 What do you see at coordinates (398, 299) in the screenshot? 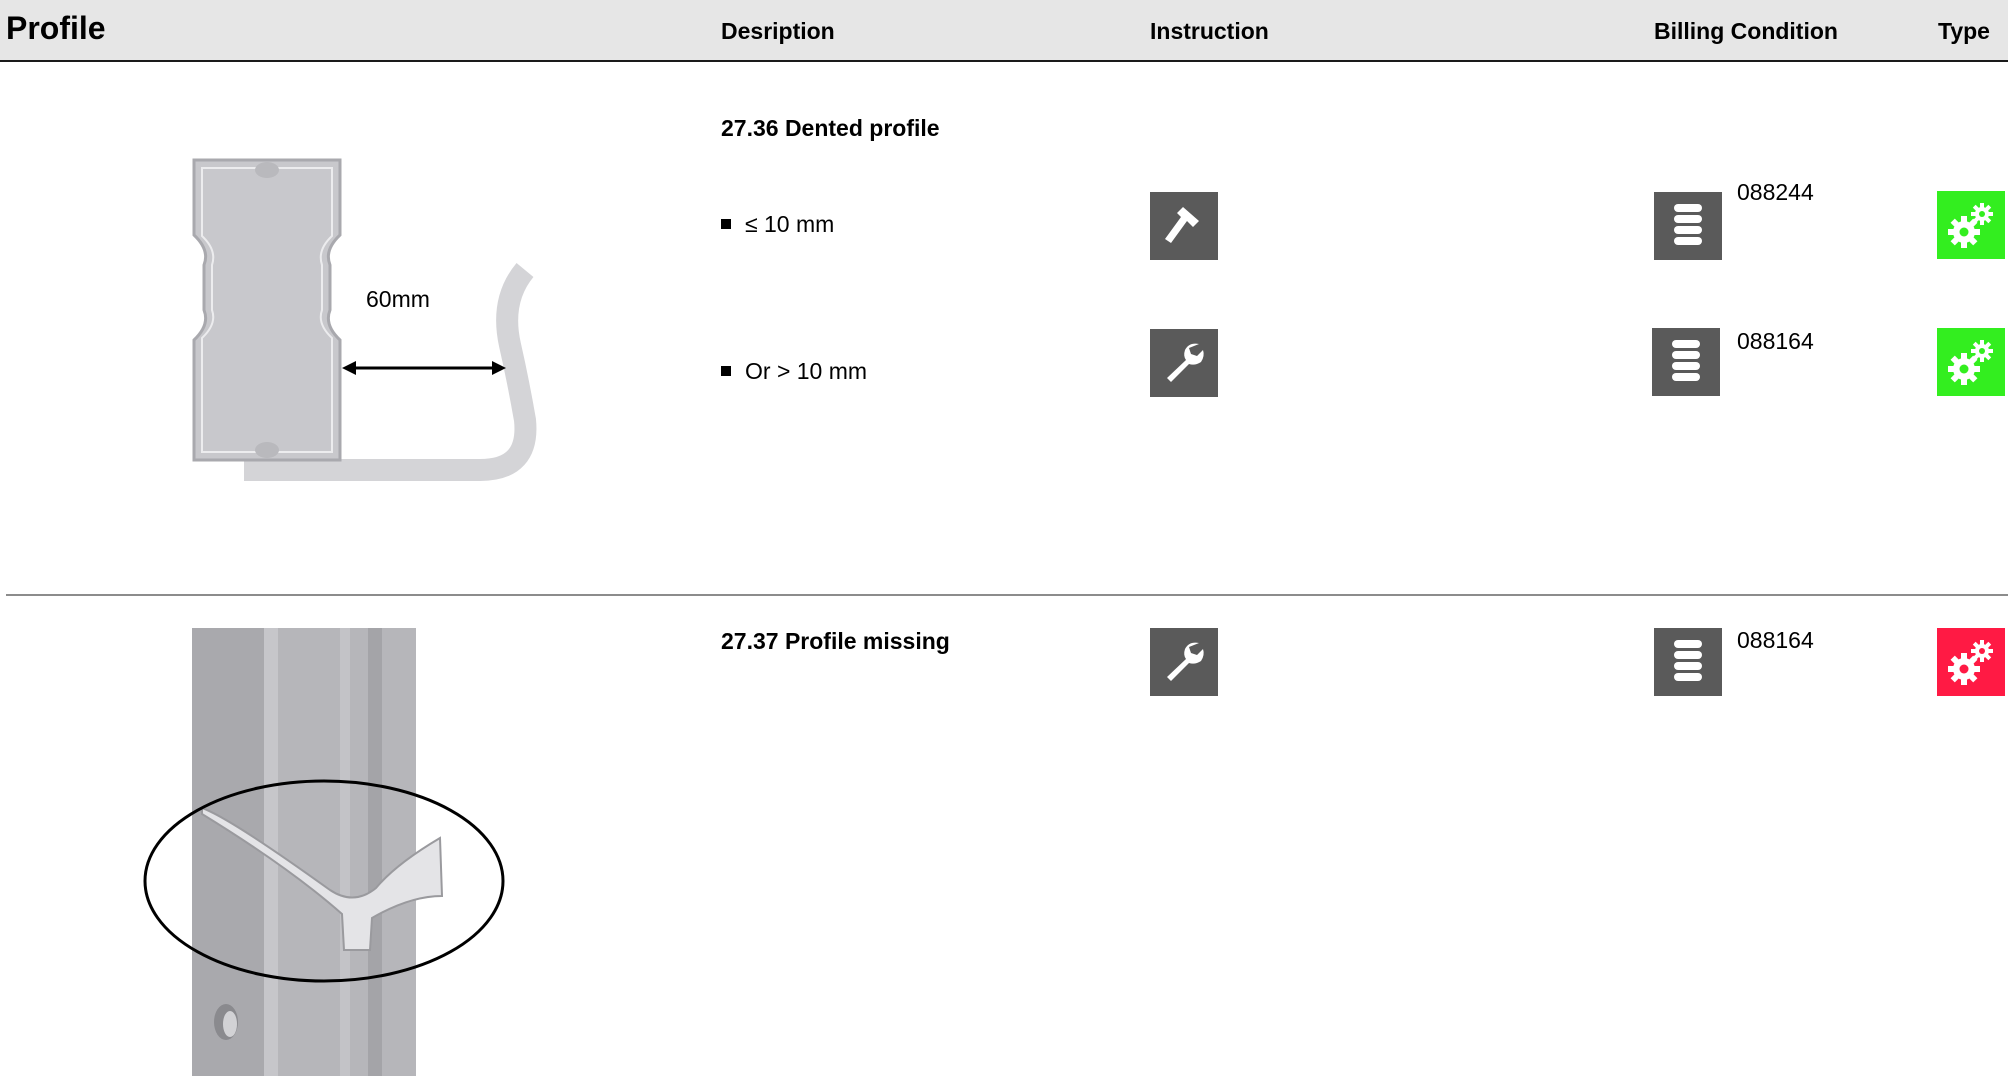
I see `dimension-label: 60mm` at bounding box center [398, 299].